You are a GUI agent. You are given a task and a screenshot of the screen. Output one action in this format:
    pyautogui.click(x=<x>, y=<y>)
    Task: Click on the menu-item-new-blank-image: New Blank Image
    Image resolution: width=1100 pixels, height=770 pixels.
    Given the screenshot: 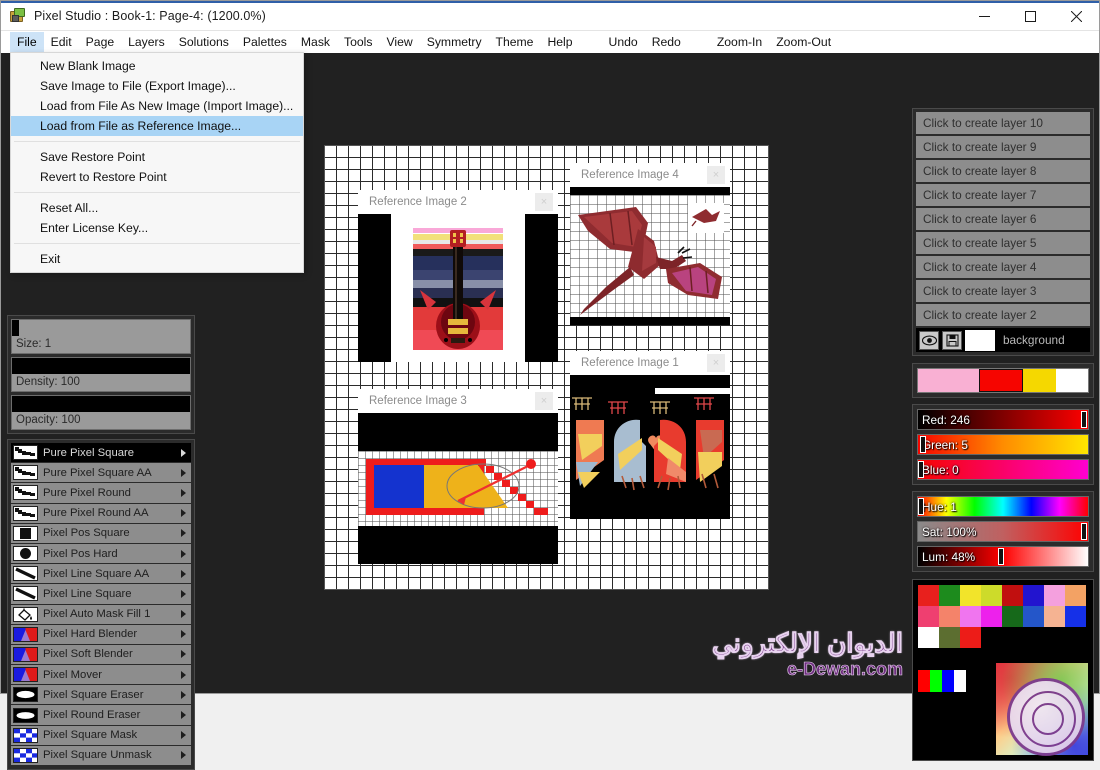 What is the action you would take?
    pyautogui.click(x=157, y=66)
    